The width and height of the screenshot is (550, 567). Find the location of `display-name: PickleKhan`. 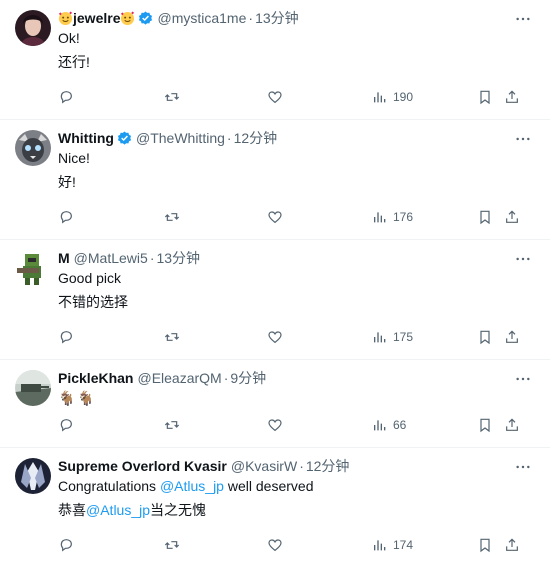

display-name: PickleKhan is located at coordinates (95, 378).